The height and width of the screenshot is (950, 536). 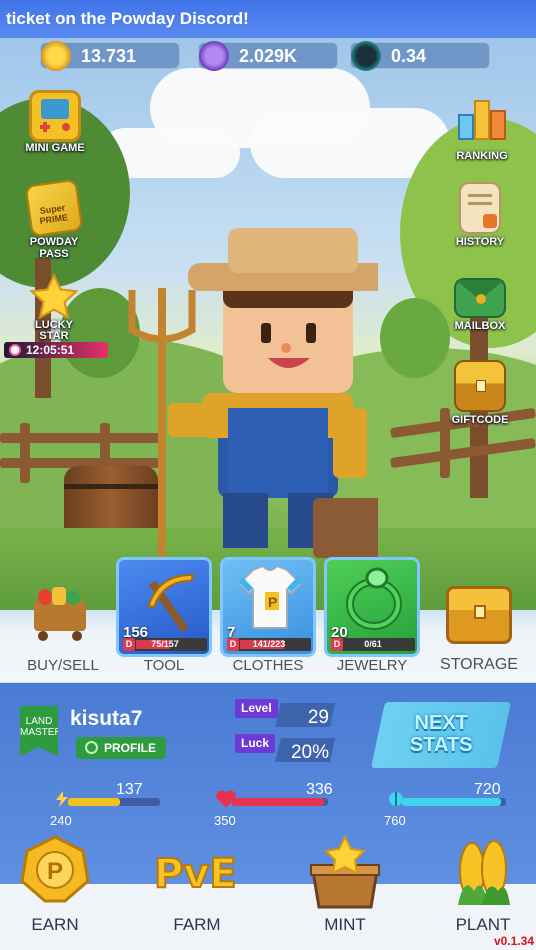 I want to click on level-stat: 29 Level, so click(x=286, y=713).